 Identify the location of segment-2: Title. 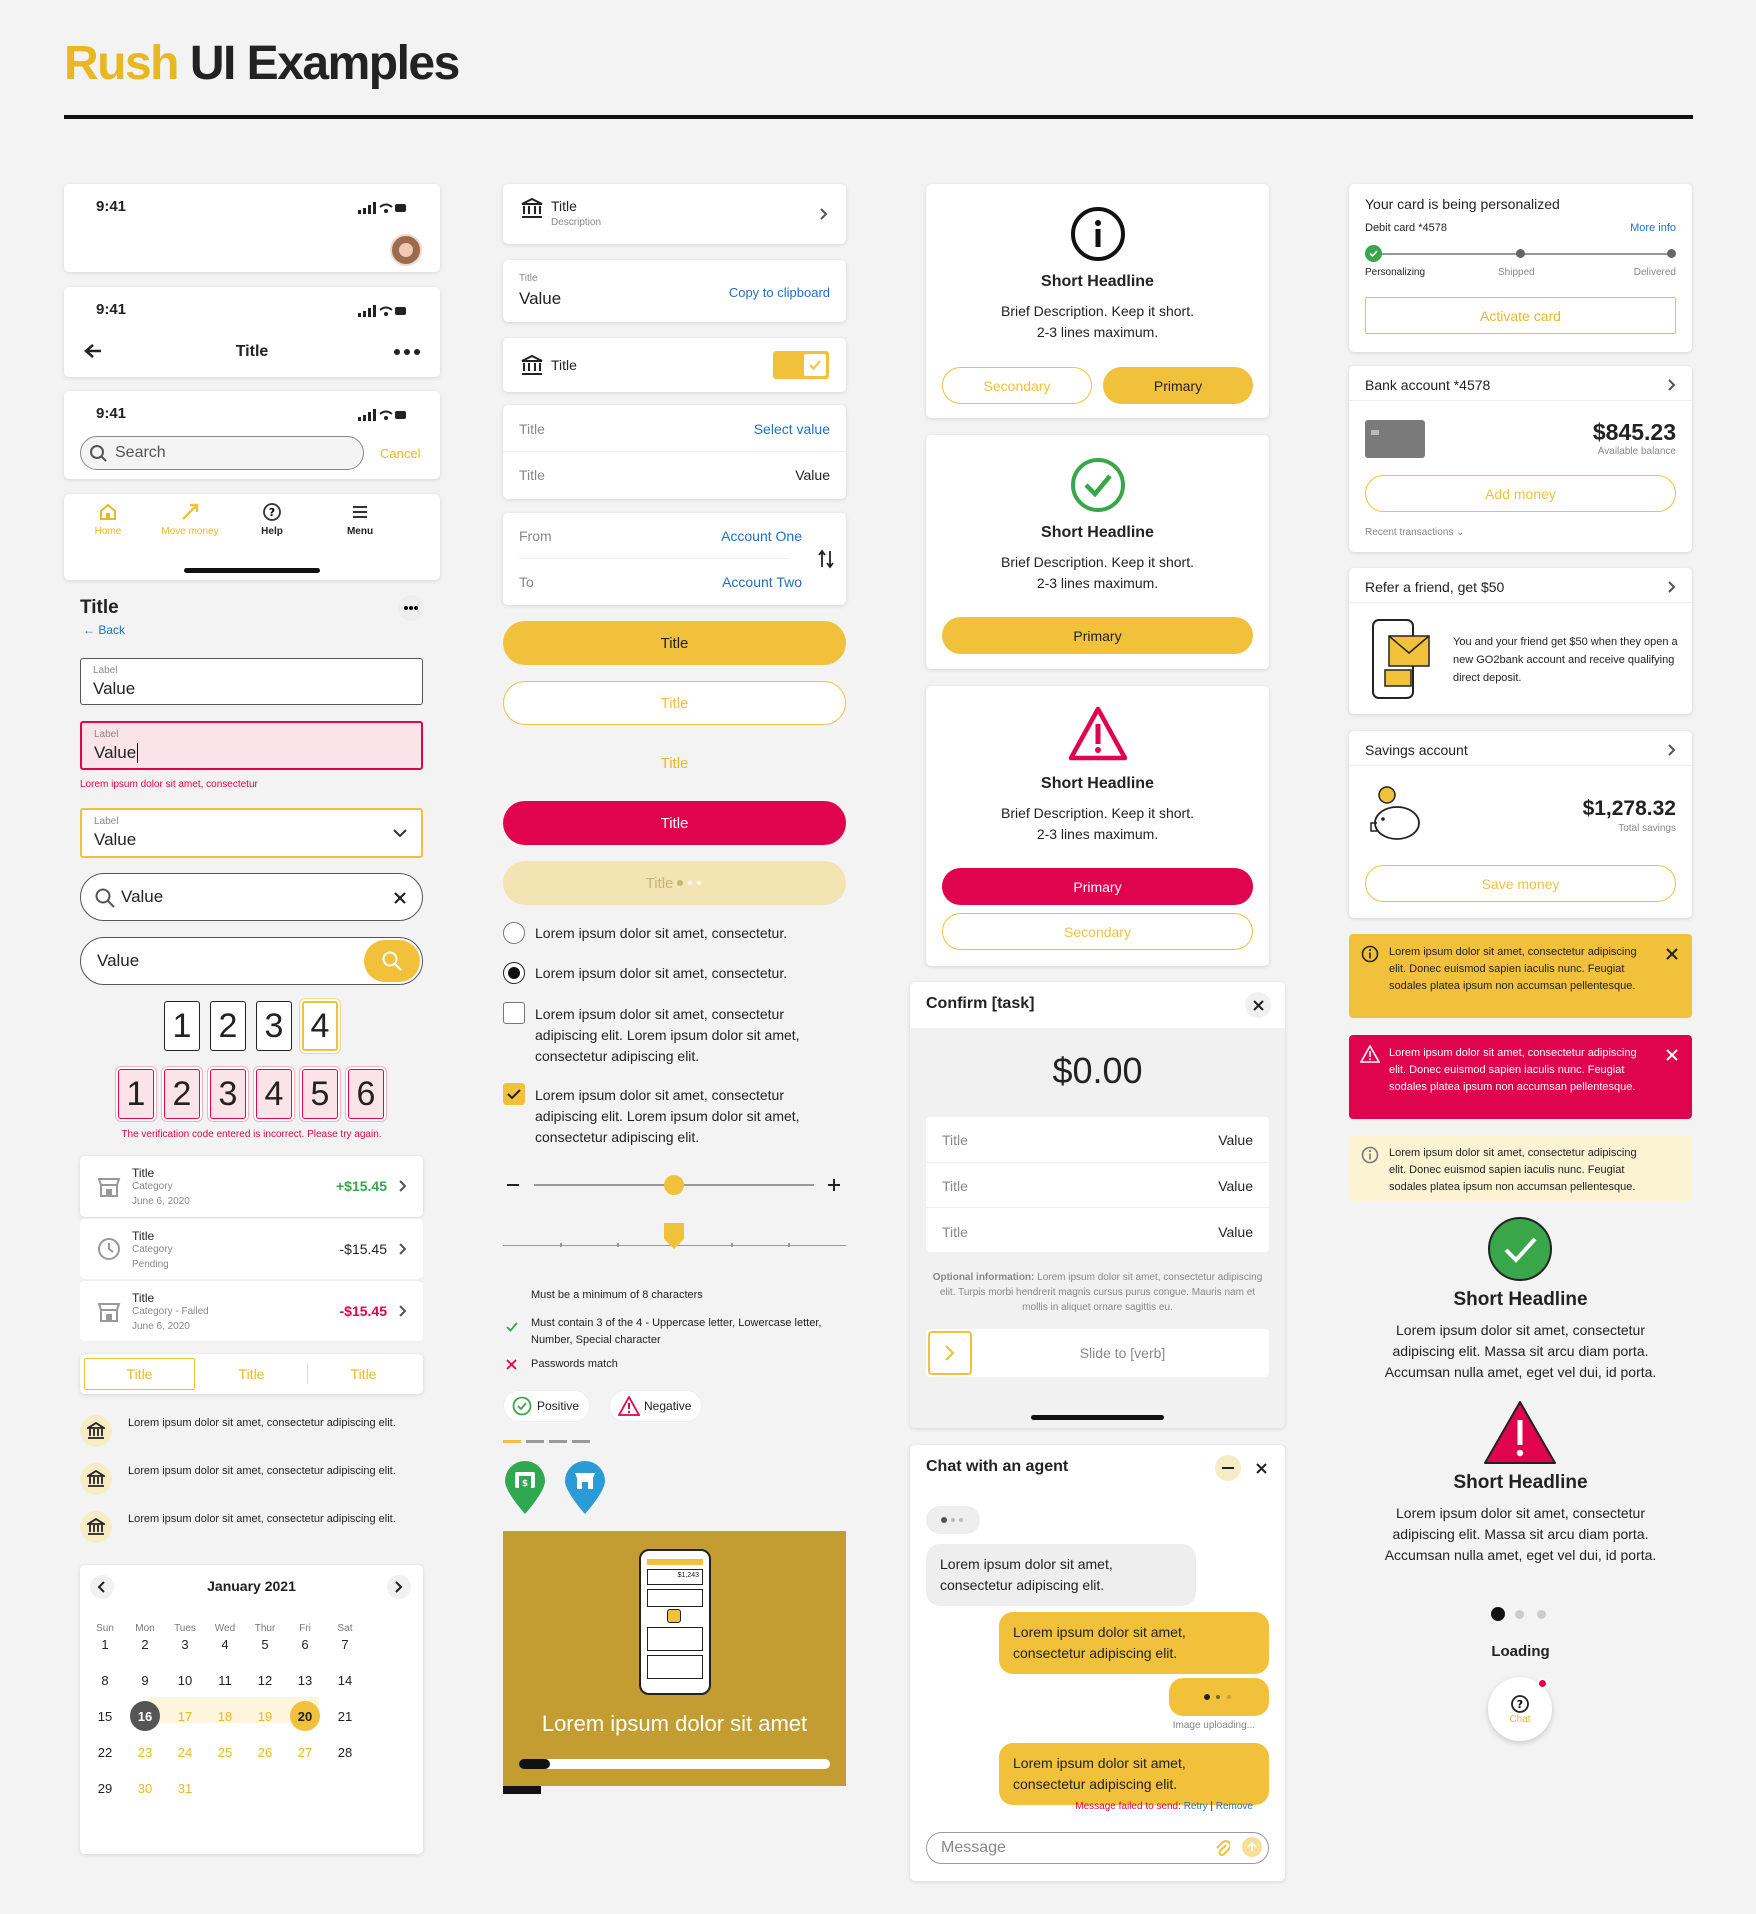
(251, 1374).